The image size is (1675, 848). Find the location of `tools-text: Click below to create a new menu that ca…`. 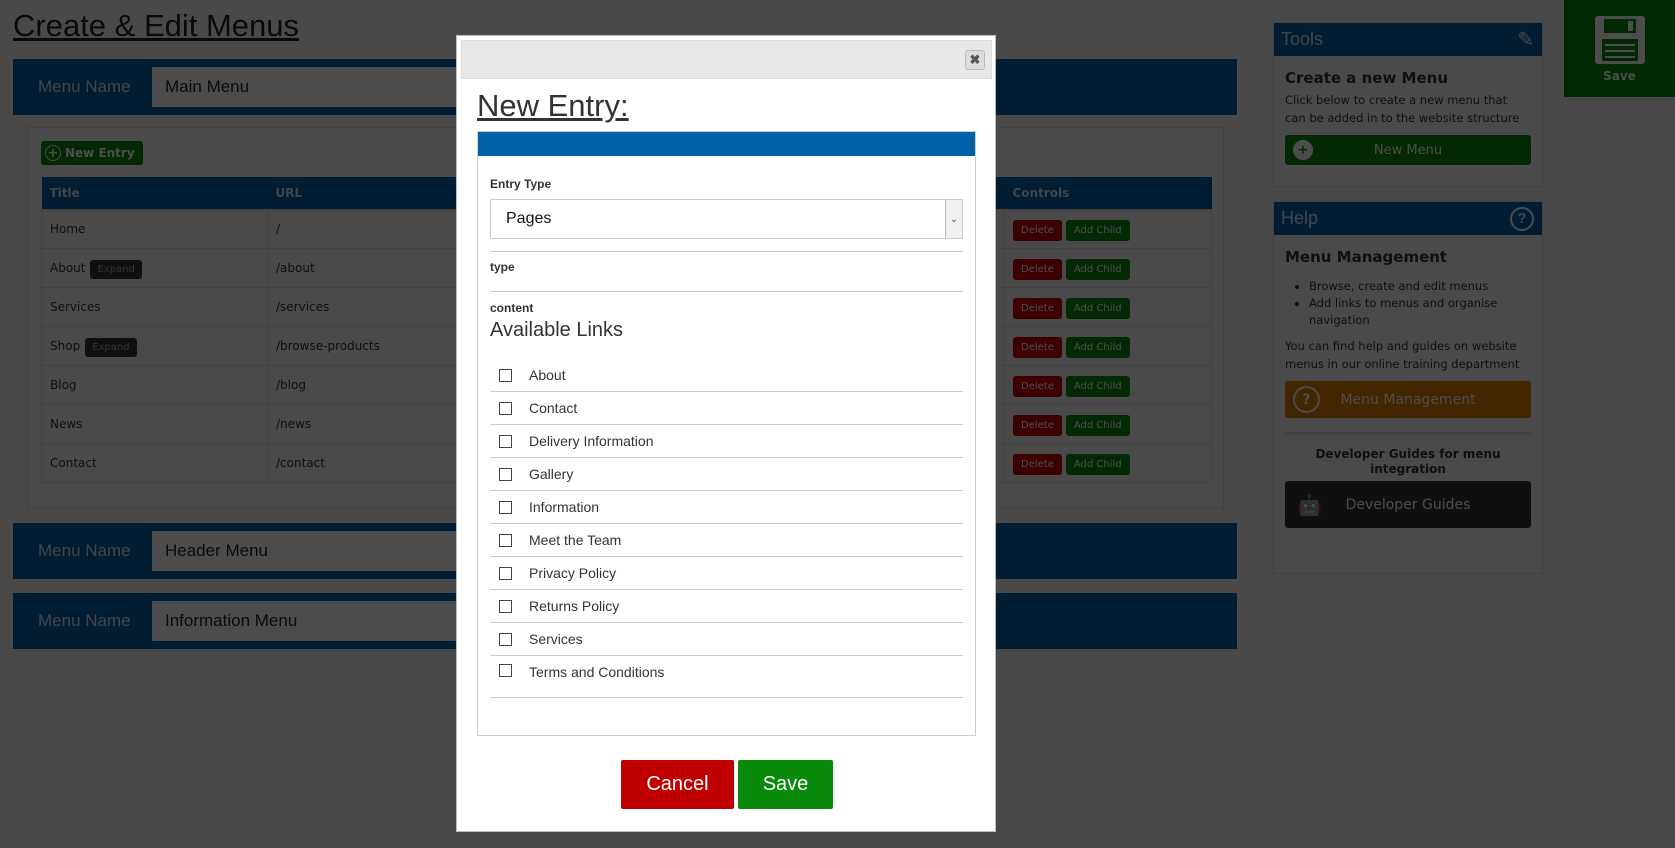

tools-text: Click below to create a new menu that ca… is located at coordinates (1402, 109).